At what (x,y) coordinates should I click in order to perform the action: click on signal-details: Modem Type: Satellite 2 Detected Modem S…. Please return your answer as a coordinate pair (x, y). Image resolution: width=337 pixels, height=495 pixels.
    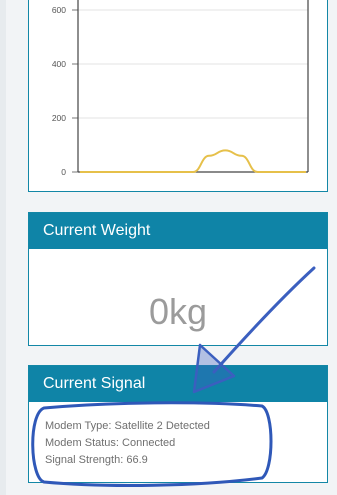
    Looking at the image, I should click on (127, 443).